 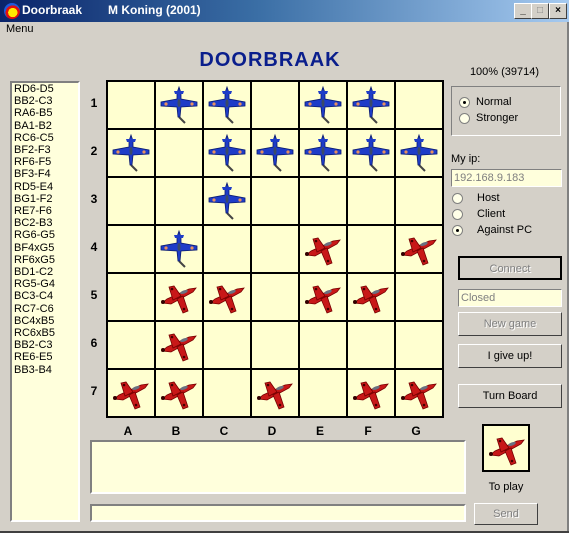 I want to click on blue-plane-icon, so click(x=227, y=152).